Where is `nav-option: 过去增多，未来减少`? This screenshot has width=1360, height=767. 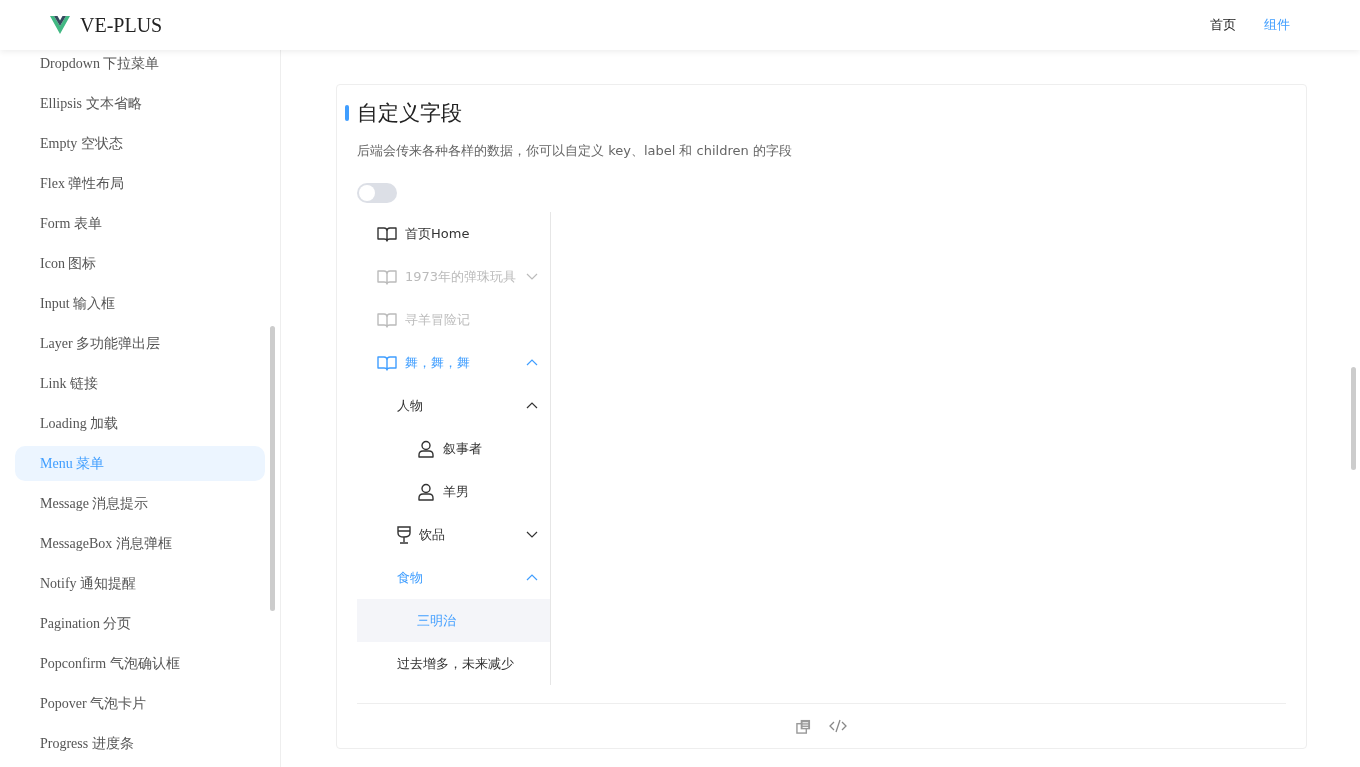 nav-option: 过去增多，未来减少 is located at coordinates (453, 663).